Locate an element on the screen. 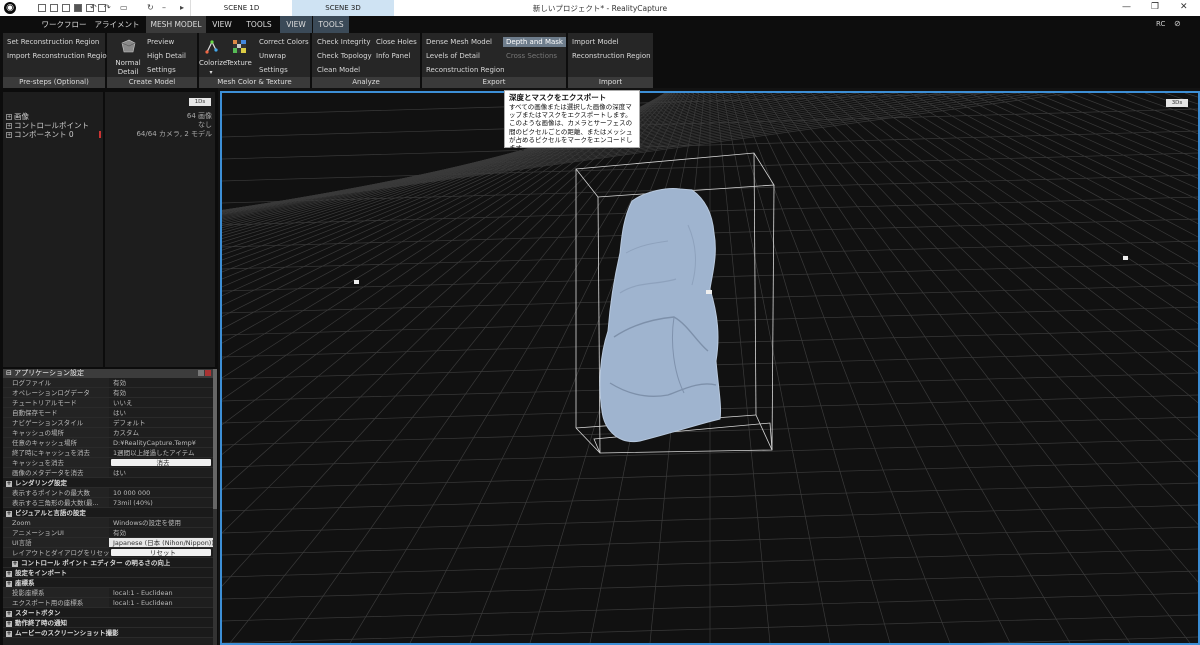  menu-mesh-model: MESH MODEL is located at coordinates (176, 24).